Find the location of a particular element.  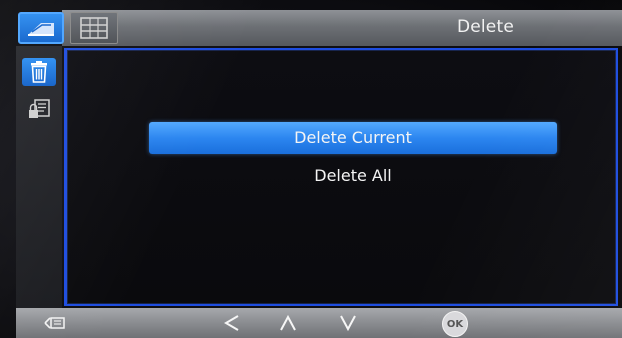

trash-icon is located at coordinates (39, 72).